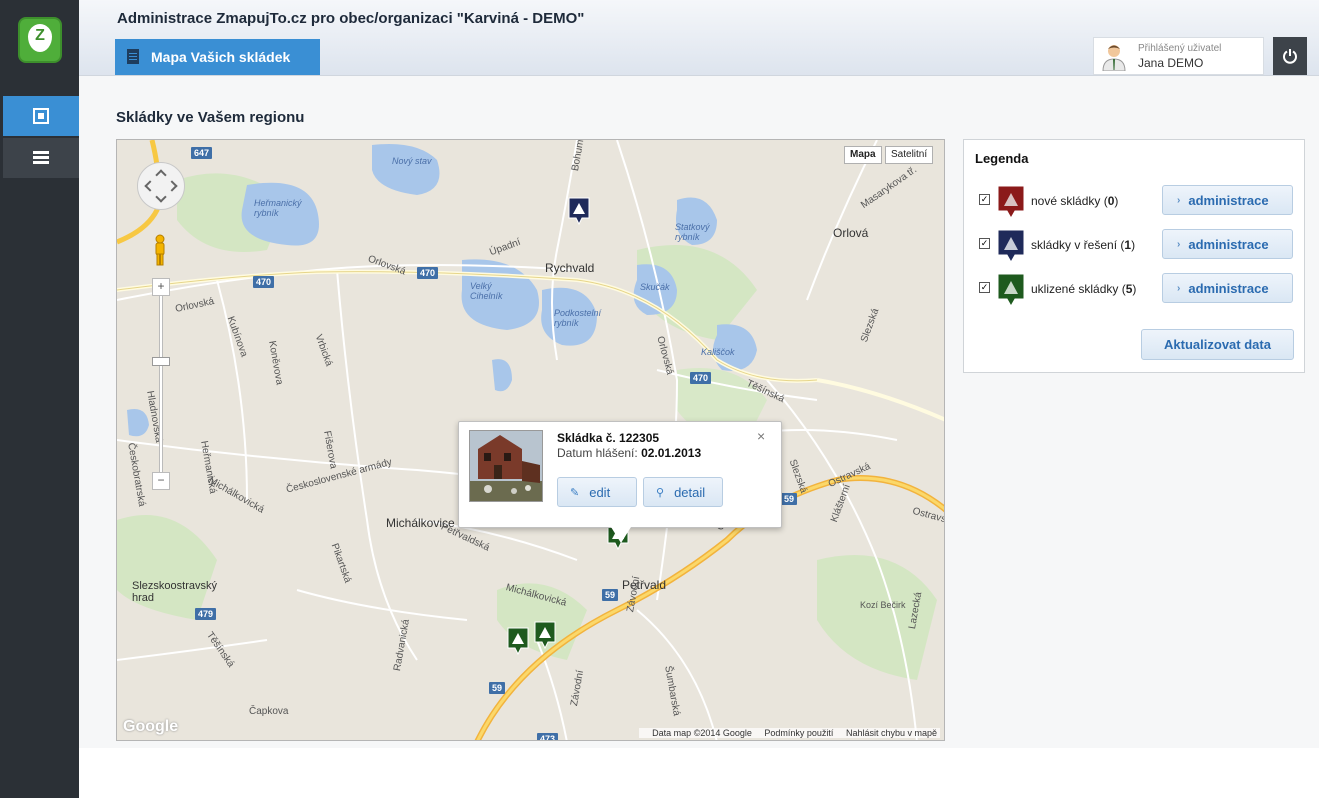 This screenshot has height=798, width=1319. I want to click on legend-new-count: 0, so click(1111, 201).